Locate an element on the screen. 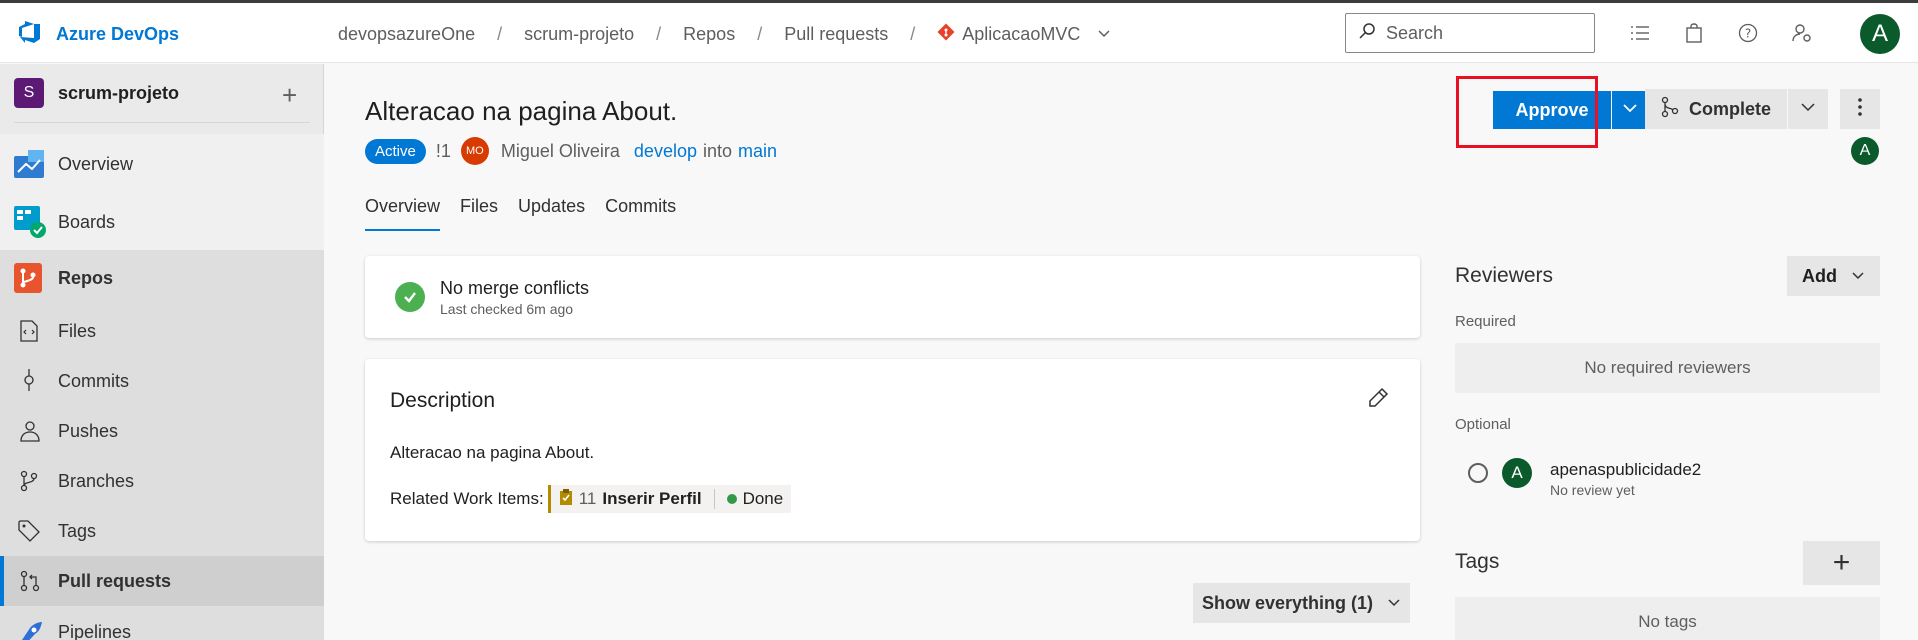 This screenshot has width=1918, height=640. sidebar-item-pull-requests: Pull requests is located at coordinates (162, 581).